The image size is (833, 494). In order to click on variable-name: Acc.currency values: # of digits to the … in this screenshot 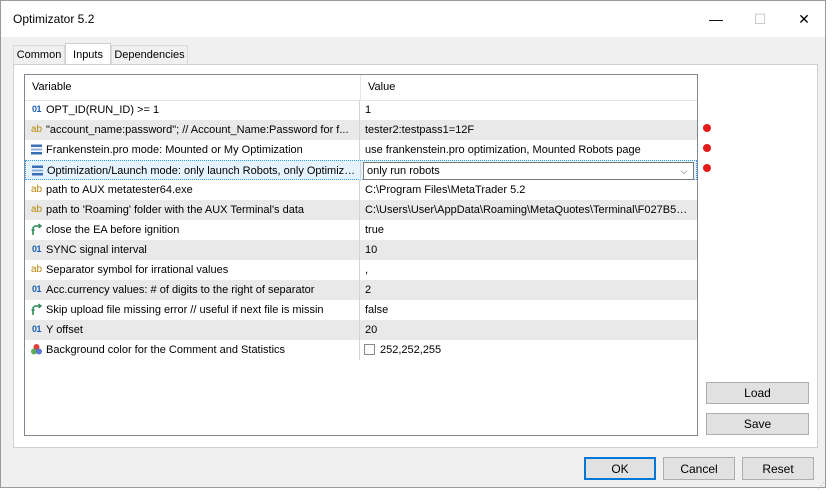, I will do `click(180, 290)`.